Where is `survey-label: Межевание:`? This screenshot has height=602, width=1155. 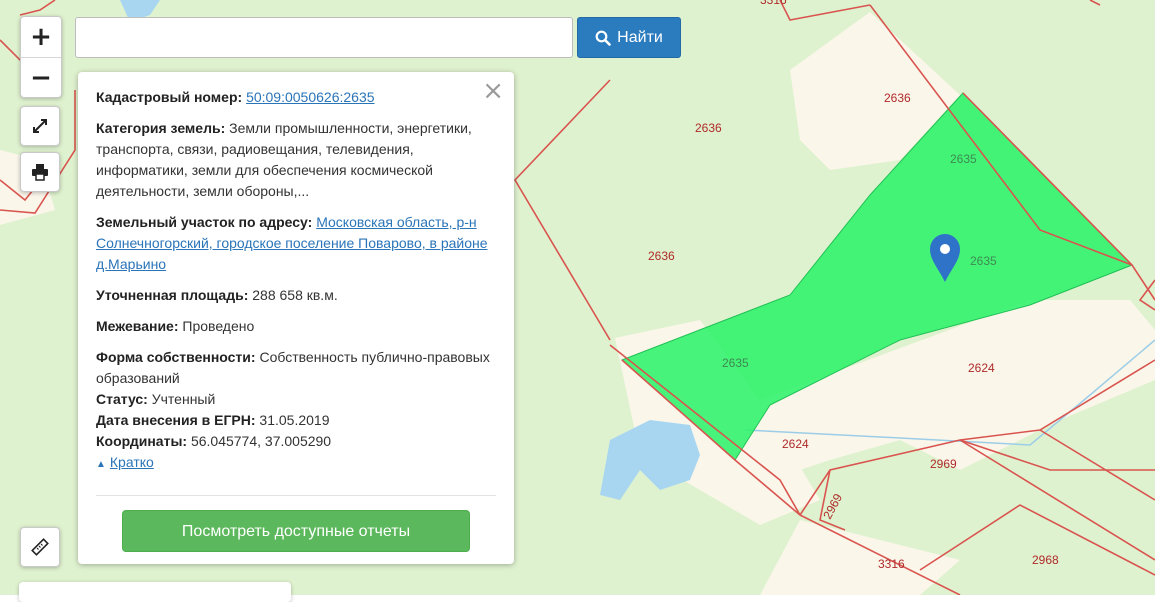 survey-label: Межевание: is located at coordinates (137, 326).